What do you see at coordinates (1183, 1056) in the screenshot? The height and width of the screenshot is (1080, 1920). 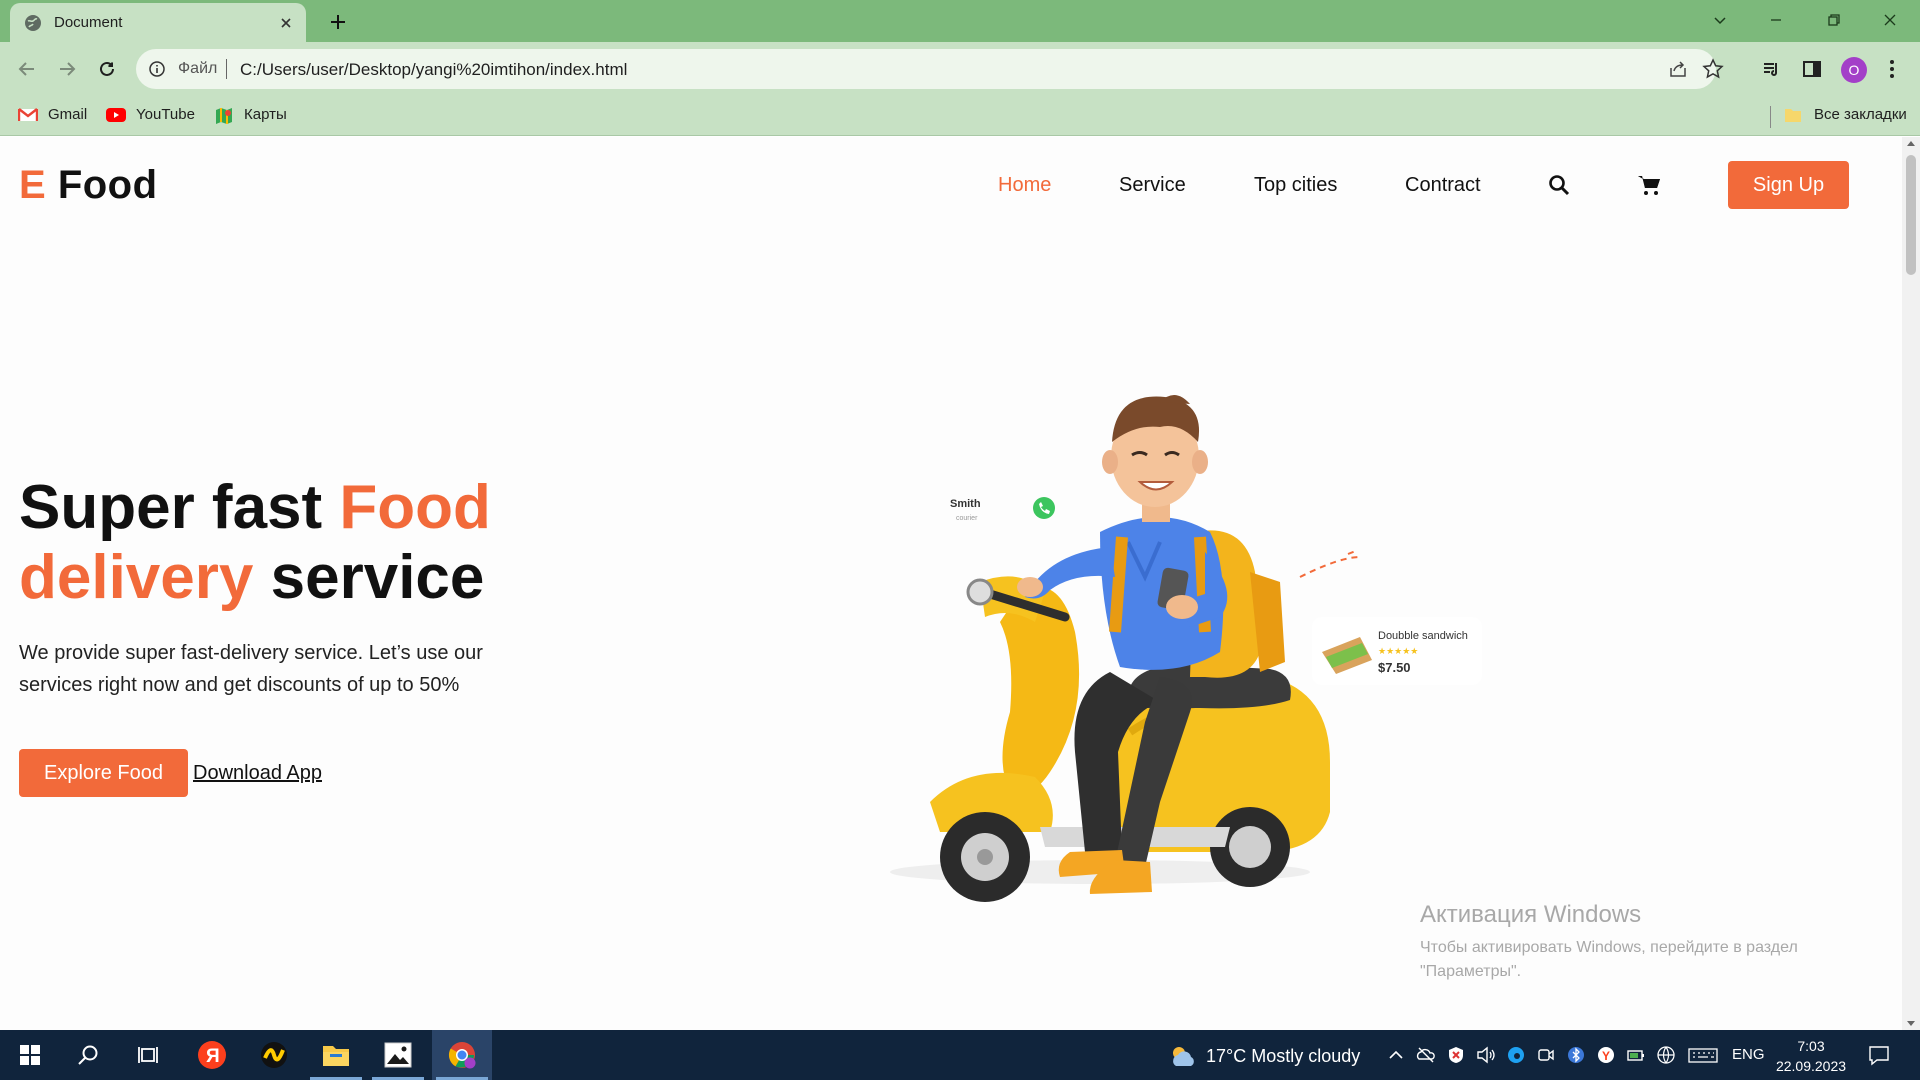 I see `cloud-sun-icon` at bounding box center [1183, 1056].